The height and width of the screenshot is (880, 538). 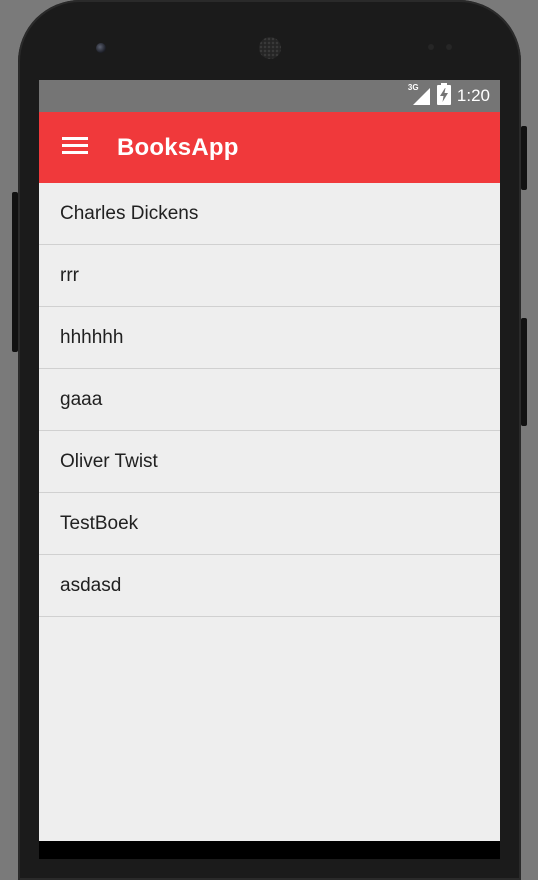 I want to click on navigation-bar, so click(x=269, y=850).